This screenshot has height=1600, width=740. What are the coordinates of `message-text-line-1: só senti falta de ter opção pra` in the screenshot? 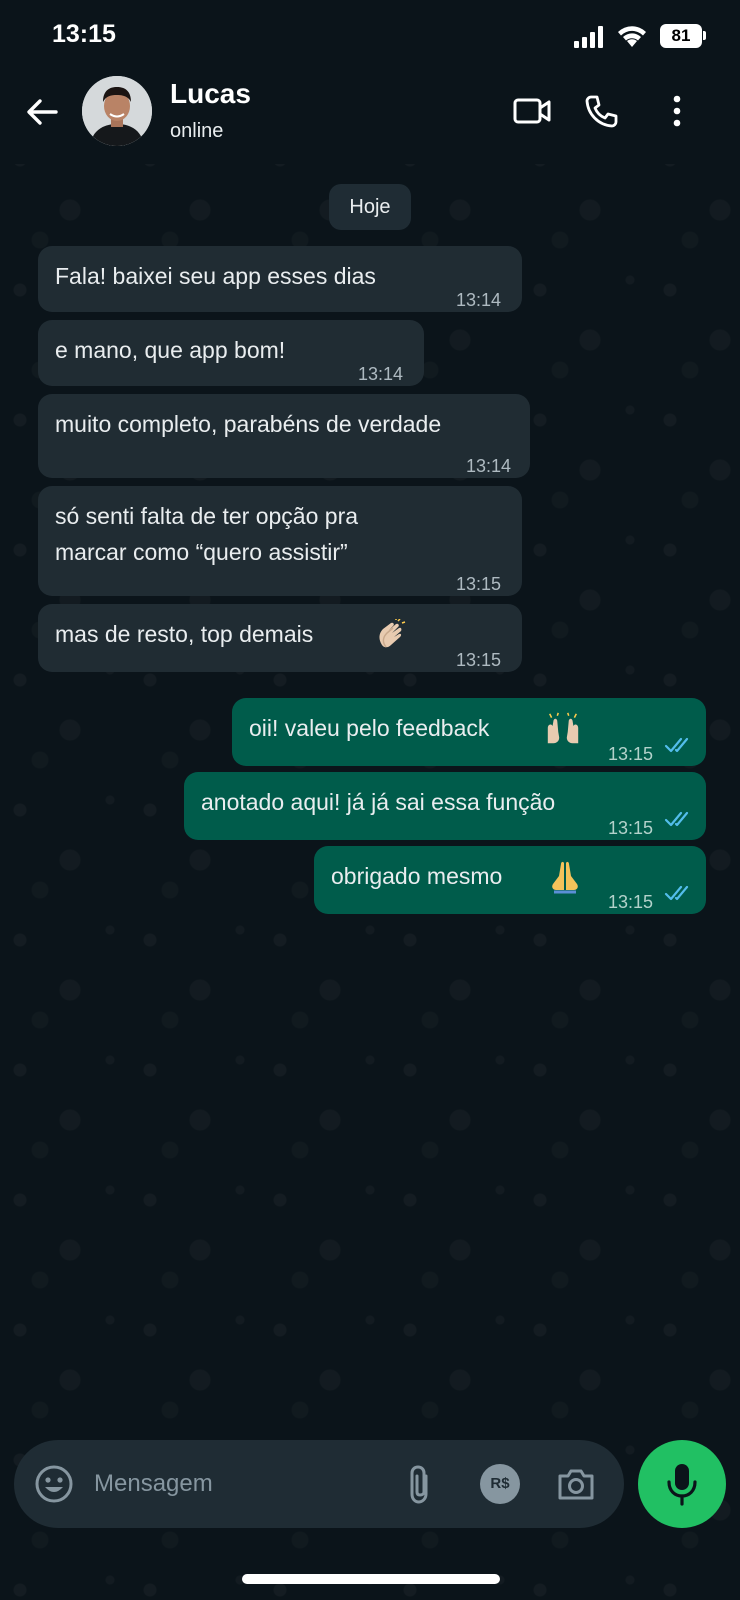 It's located at (207, 516).